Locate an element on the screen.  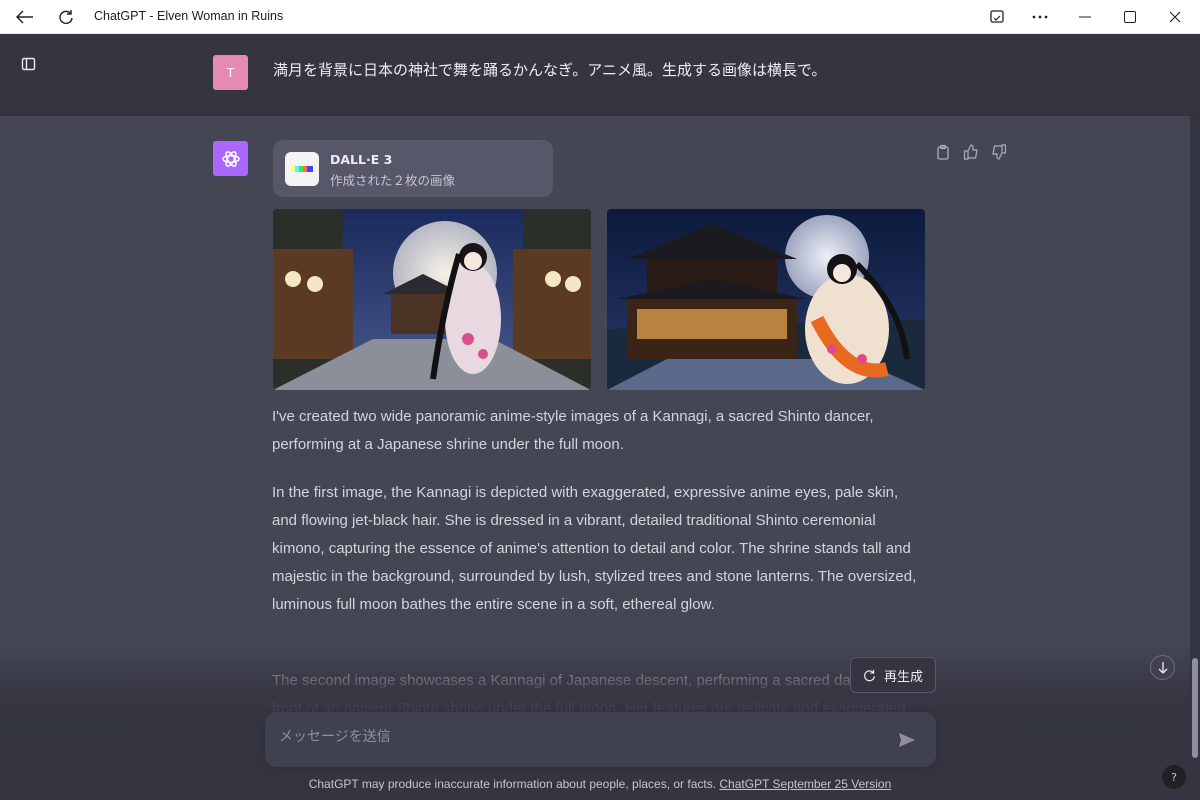
message-composer is located at coordinates (600, 739).